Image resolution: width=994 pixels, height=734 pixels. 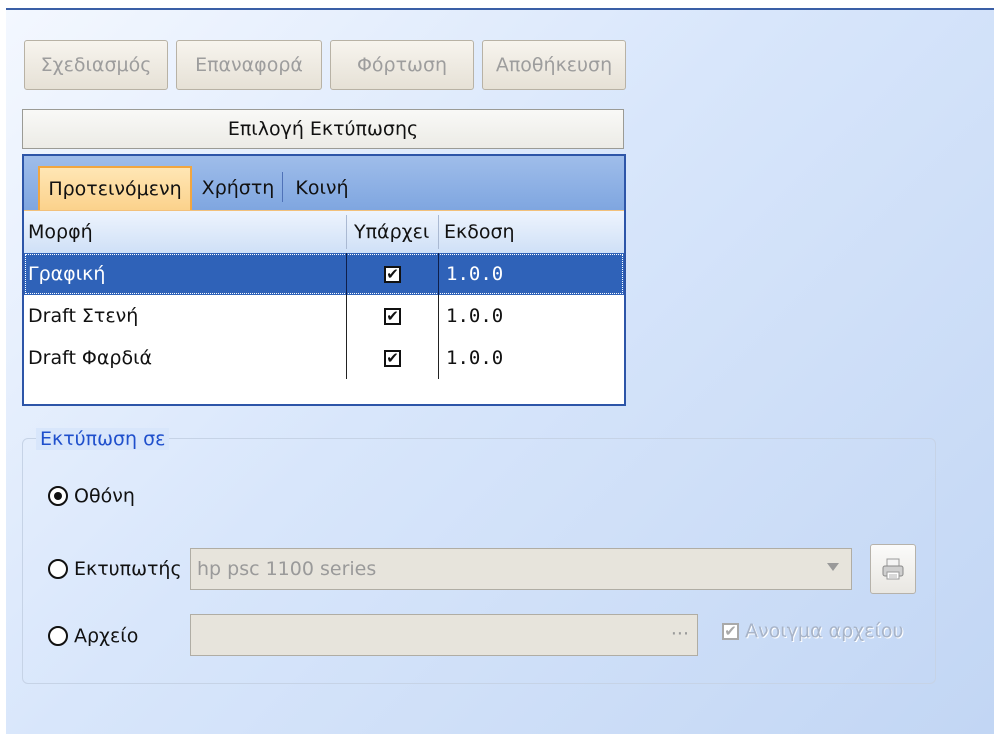 What do you see at coordinates (554, 65) in the screenshot?
I see `save-button: Αποθήκευση` at bounding box center [554, 65].